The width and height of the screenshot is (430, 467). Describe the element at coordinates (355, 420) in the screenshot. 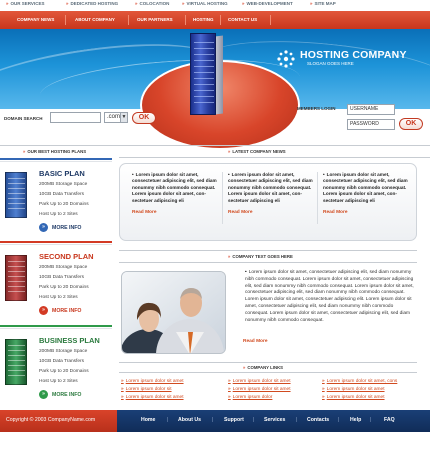

I see `footer-link-help: Help` at that location.